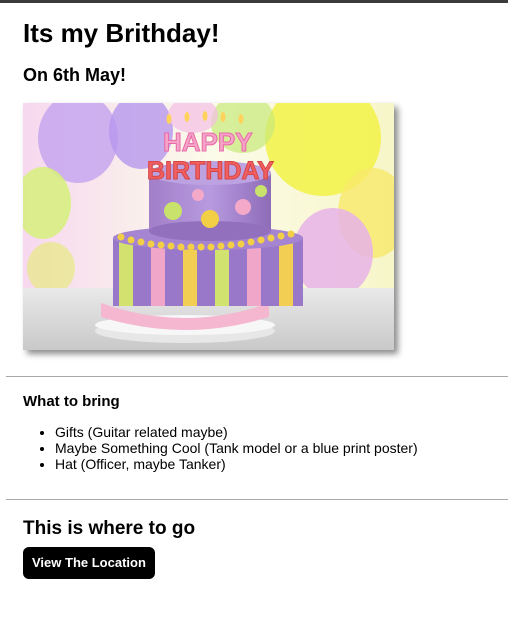 The image size is (508, 642). I want to click on view-location-button: View The Location, so click(89, 563).